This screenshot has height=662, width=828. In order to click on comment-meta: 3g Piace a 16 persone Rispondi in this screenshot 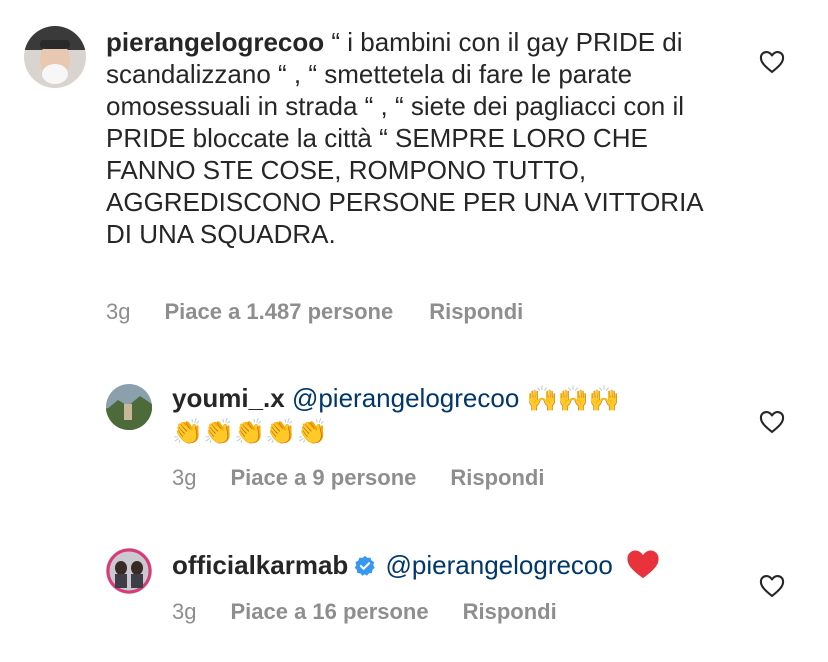, I will do `click(364, 612)`.